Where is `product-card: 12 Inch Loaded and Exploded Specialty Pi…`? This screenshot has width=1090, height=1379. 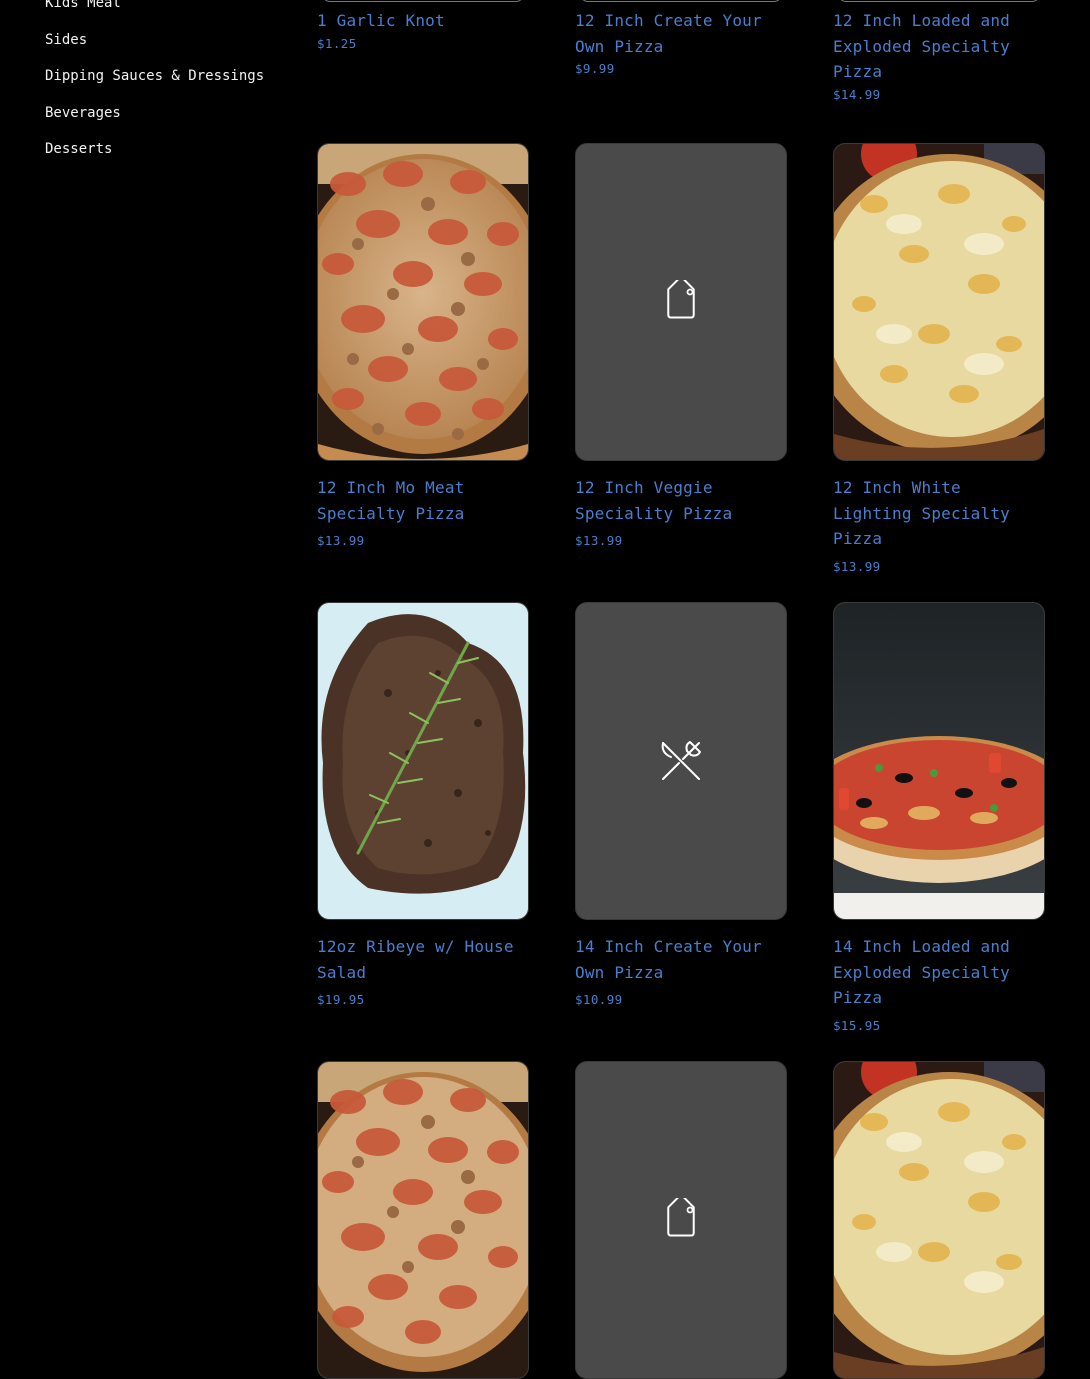
product-card: 12 Inch Loaded and Exploded Specialty Pi… is located at coordinates (939, 52).